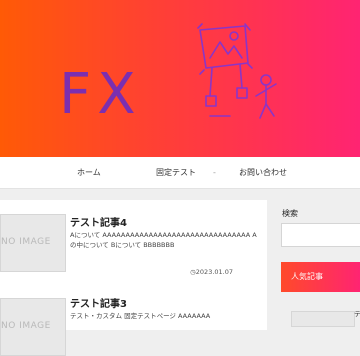 The image size is (360, 356). Describe the element at coordinates (176, 172) in the screenshot. I see `nav-item-fixed-test: 固定テスト` at that location.